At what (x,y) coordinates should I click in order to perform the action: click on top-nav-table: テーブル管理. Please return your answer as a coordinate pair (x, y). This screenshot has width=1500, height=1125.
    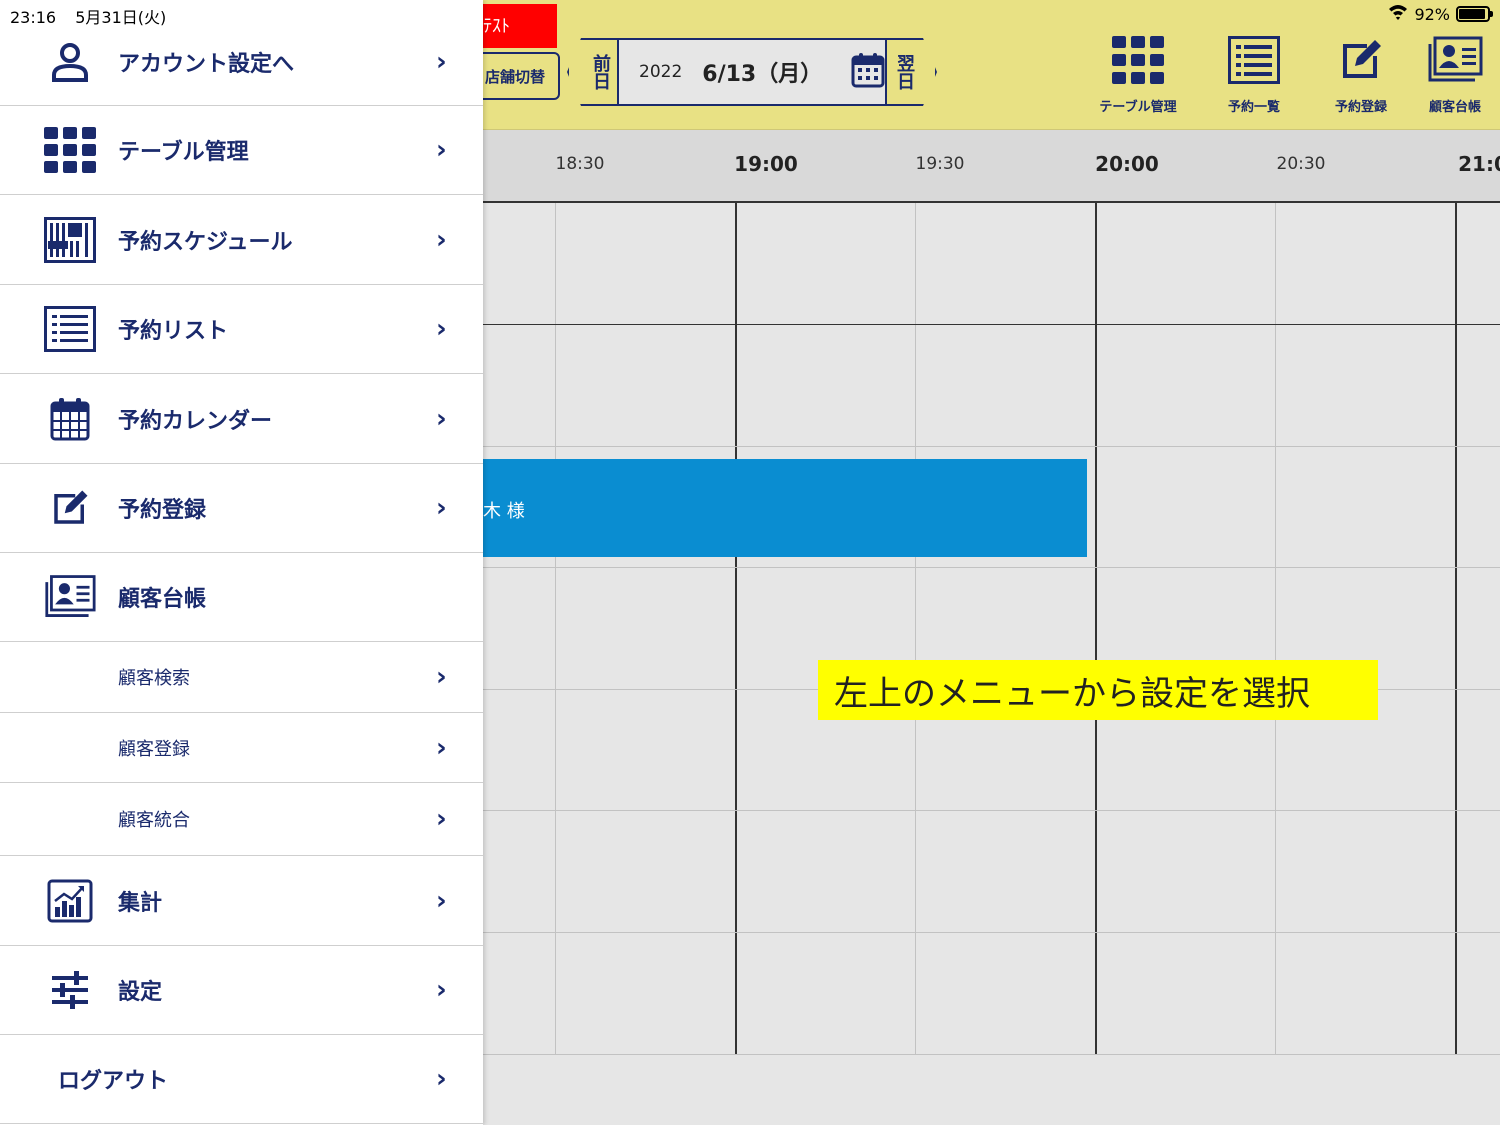
    Looking at the image, I should click on (1138, 75).